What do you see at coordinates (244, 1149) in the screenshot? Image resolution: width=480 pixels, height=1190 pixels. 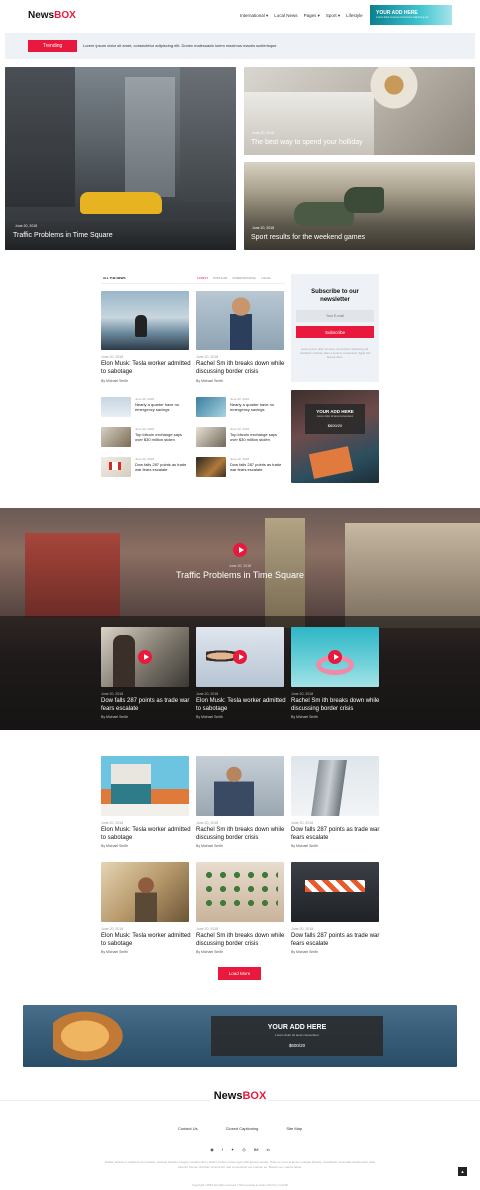 I see `dribbble-icon: ◎` at bounding box center [244, 1149].